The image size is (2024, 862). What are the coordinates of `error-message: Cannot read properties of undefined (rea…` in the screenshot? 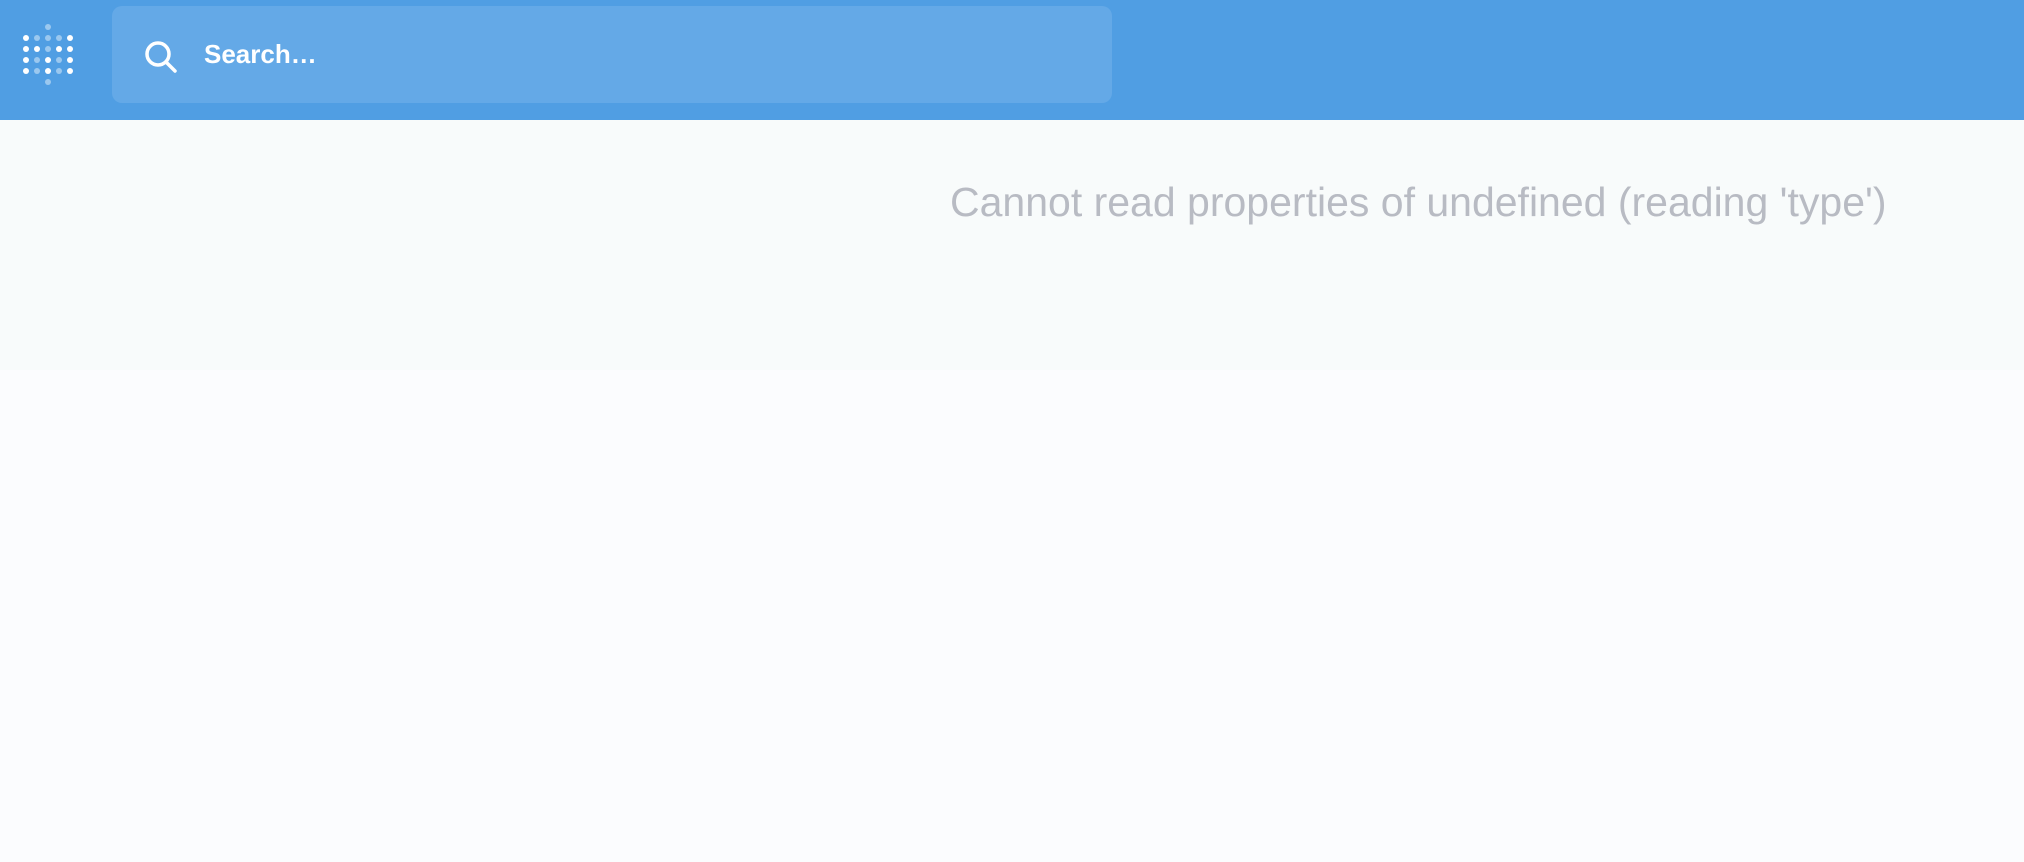 It's located at (1418, 202).